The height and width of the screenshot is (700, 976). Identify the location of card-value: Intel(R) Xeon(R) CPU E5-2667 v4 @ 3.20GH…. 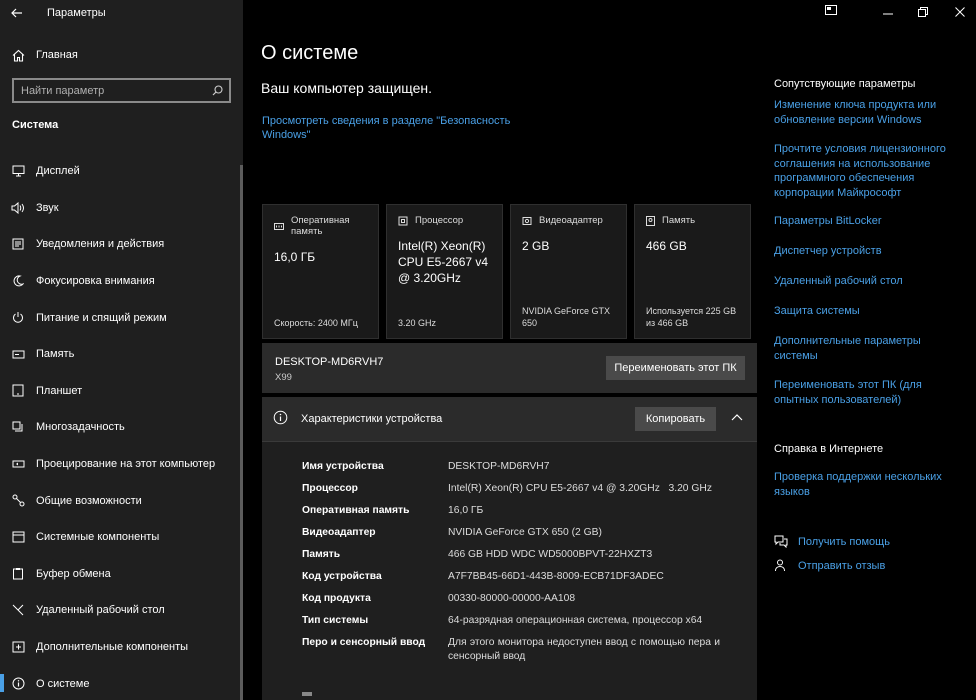
(443, 262).